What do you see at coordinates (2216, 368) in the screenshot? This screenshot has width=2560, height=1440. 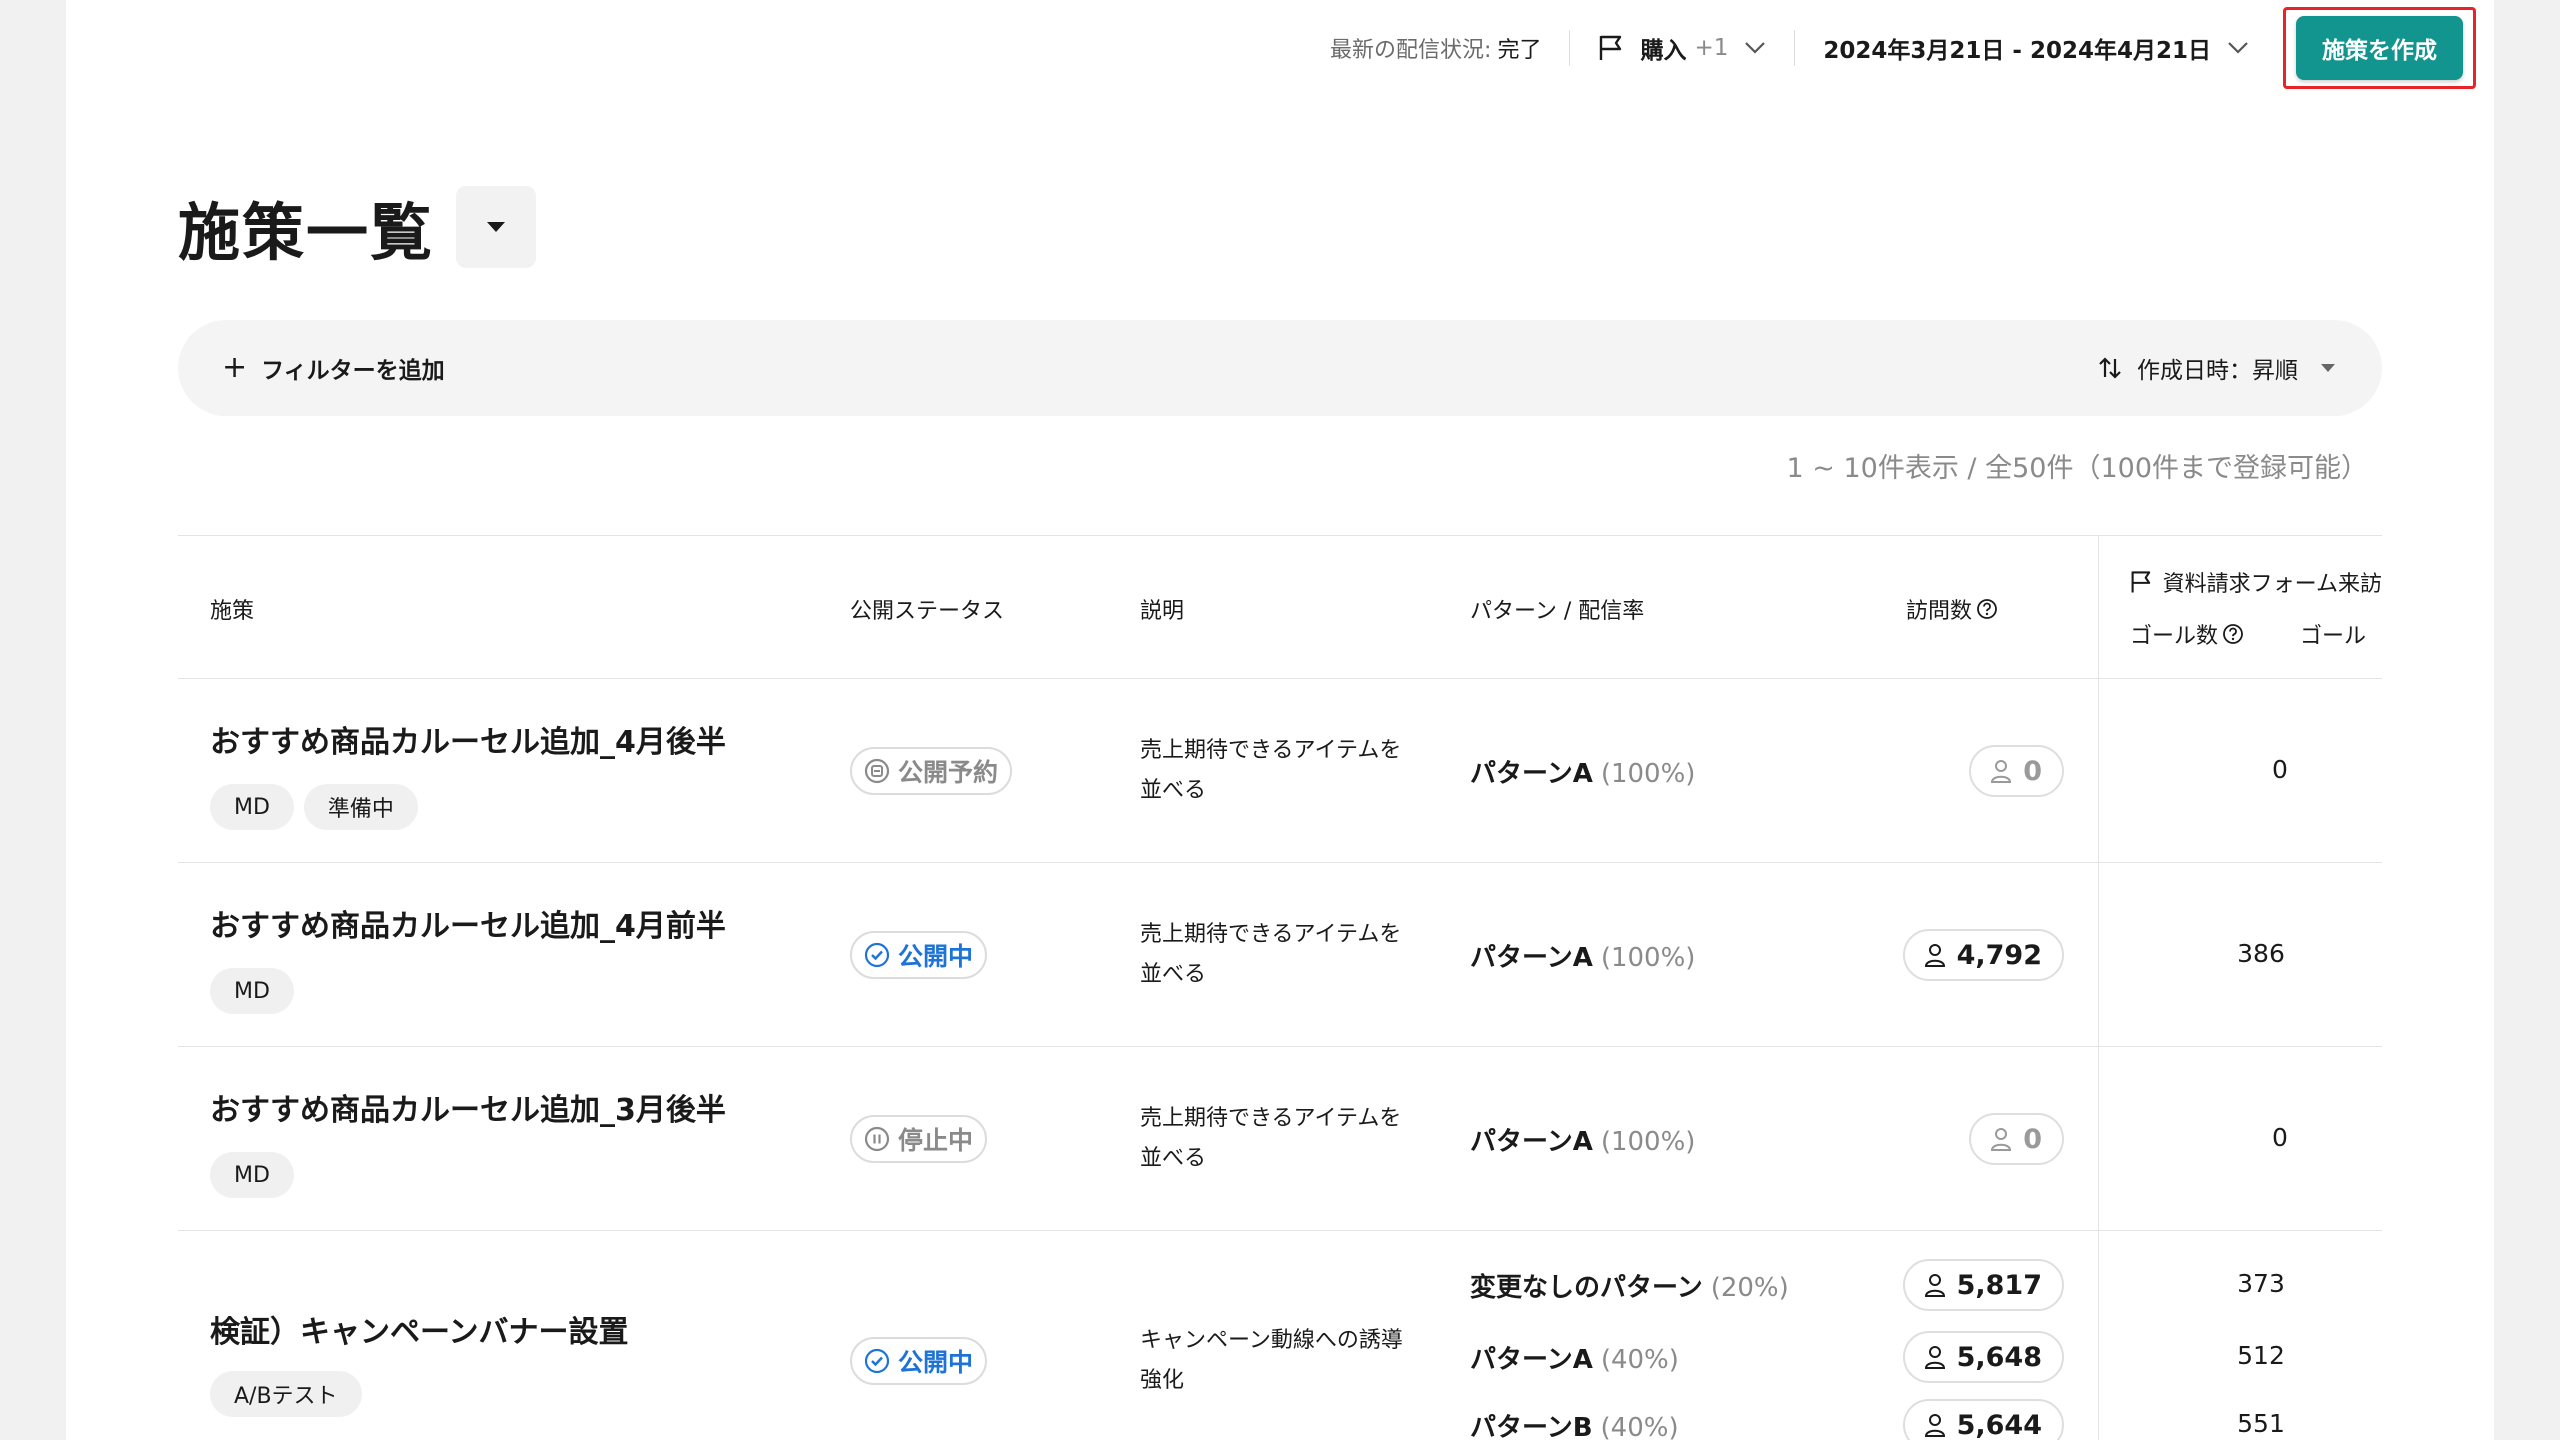 I see `sort-selector: 作成日時：昇順` at bounding box center [2216, 368].